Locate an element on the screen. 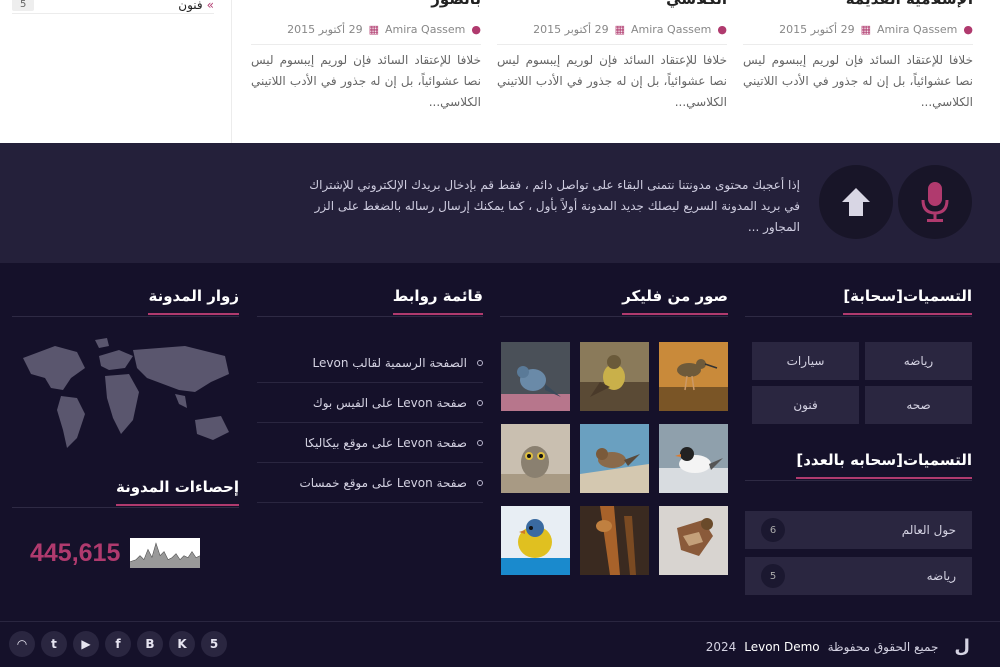  link-text: صفحة Levon على موقع بيكاليكا is located at coordinates (385, 442).